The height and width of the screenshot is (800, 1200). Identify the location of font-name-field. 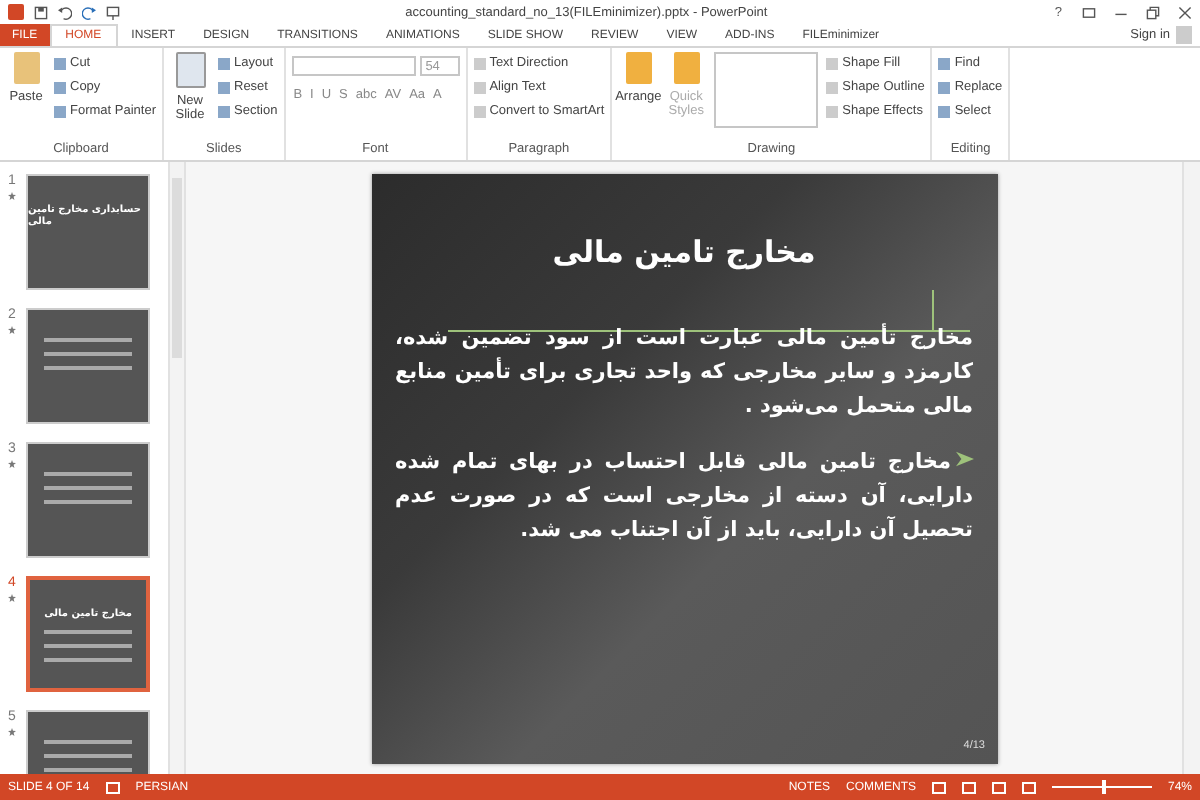
(353, 66).